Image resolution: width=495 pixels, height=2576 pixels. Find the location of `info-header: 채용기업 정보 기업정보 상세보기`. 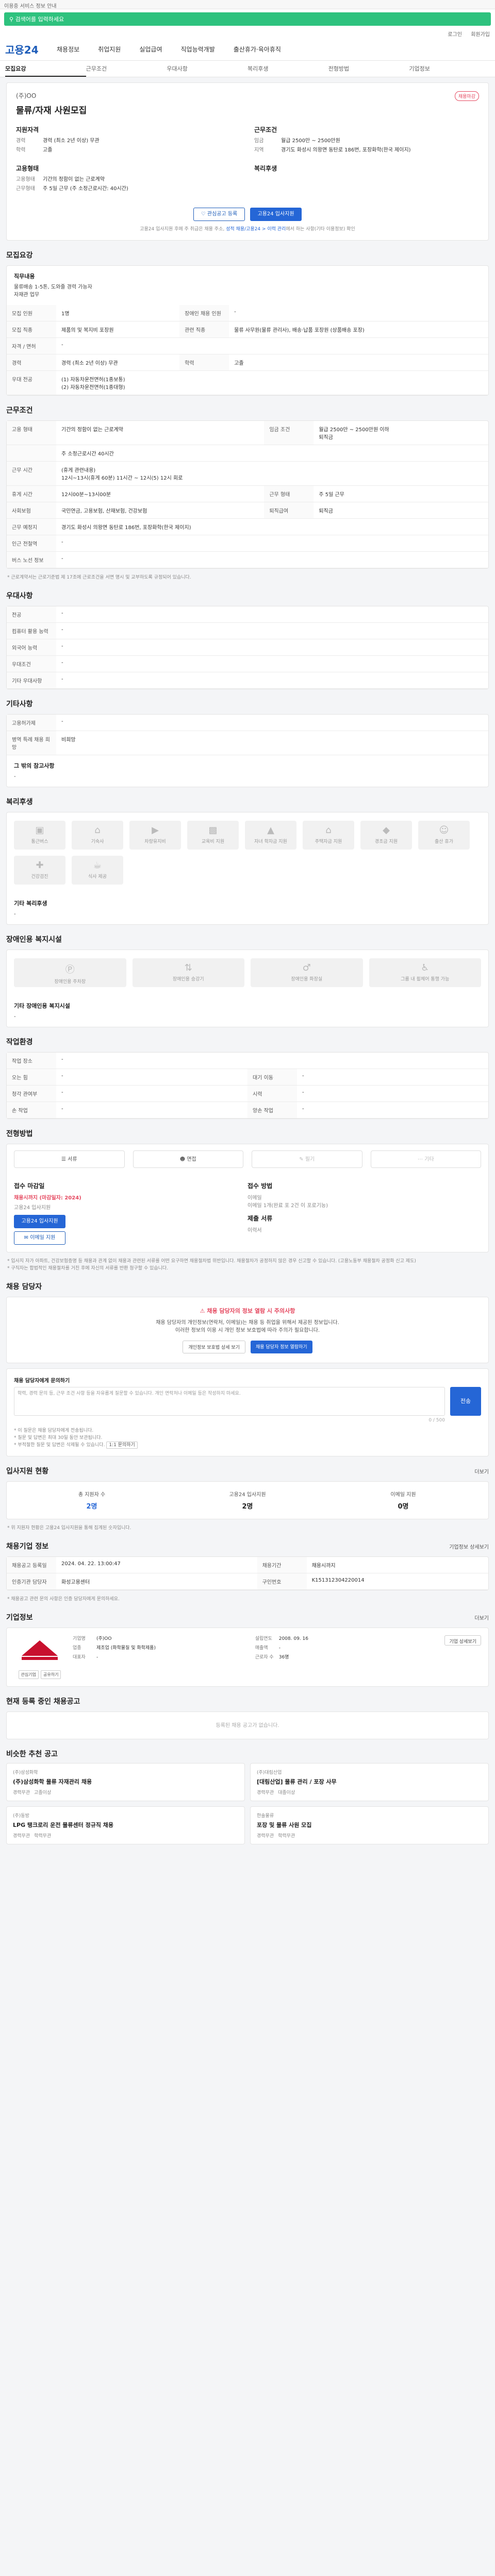

info-header: 채용기업 정보 기업정보 상세보기 is located at coordinates (247, 1546).